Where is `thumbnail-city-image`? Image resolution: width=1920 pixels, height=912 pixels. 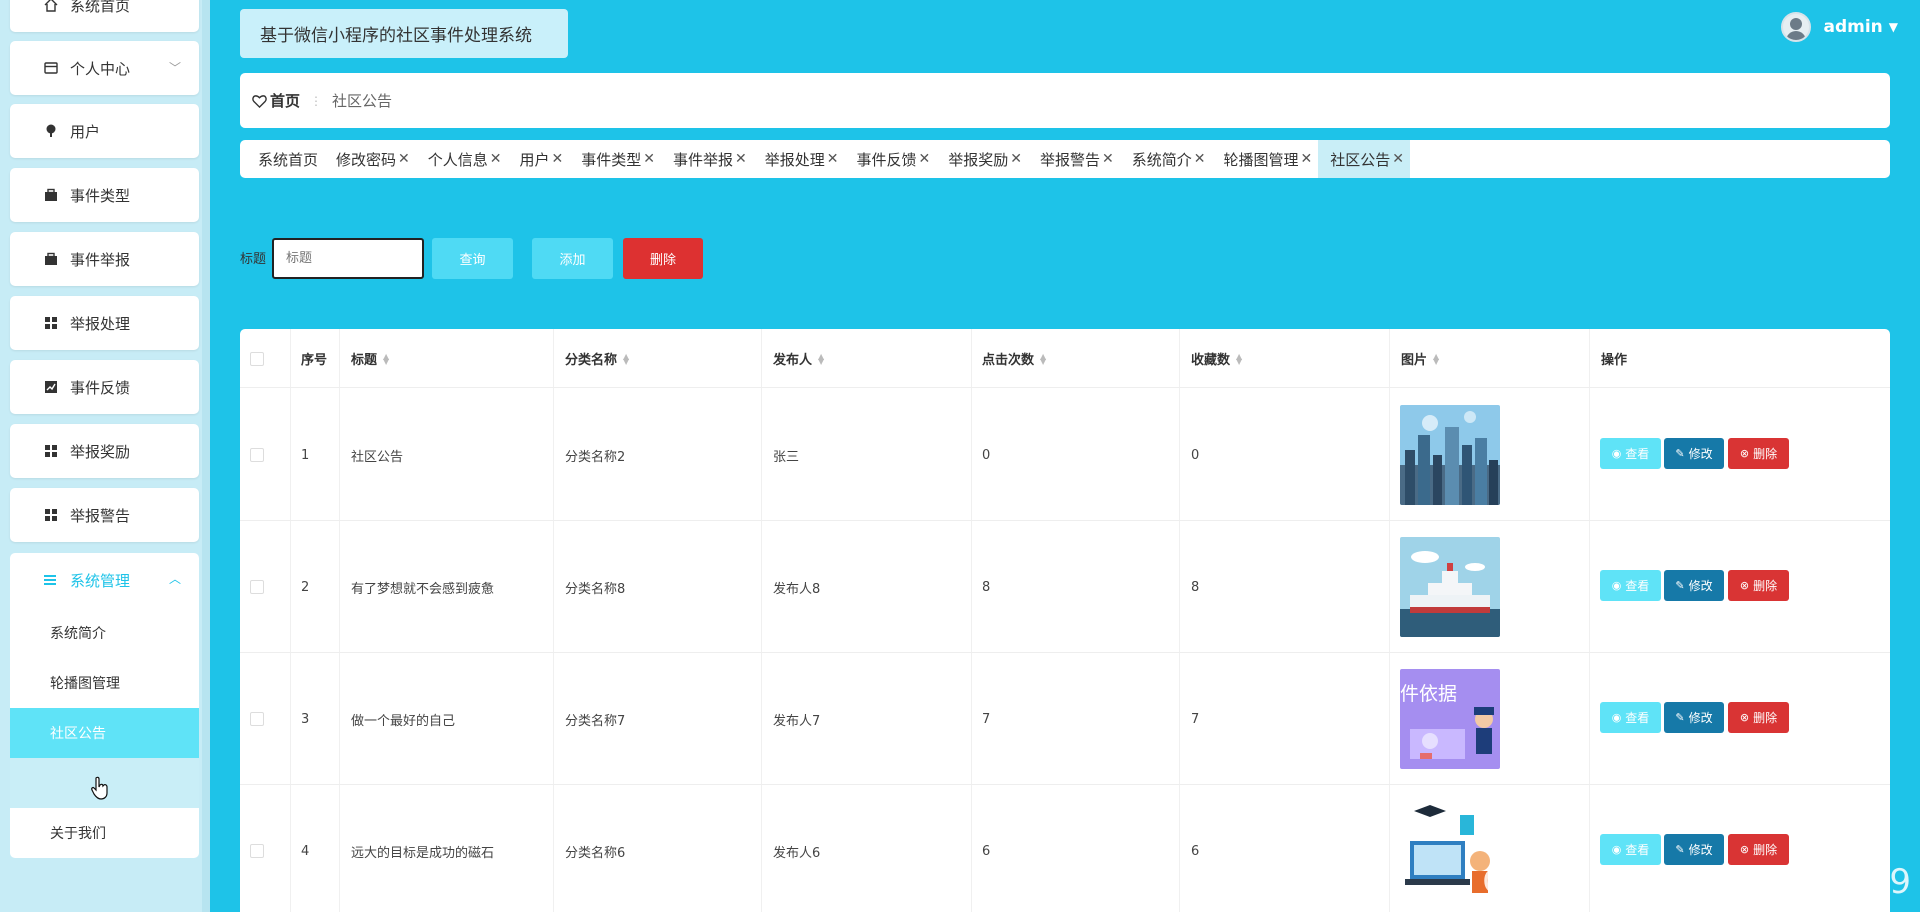
thumbnail-city-image is located at coordinates (1450, 455).